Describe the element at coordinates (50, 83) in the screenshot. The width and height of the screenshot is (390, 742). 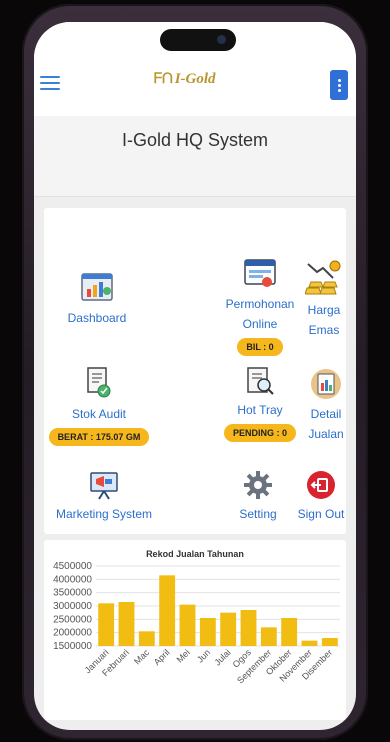
I see `hamburger-menu-icon` at that location.